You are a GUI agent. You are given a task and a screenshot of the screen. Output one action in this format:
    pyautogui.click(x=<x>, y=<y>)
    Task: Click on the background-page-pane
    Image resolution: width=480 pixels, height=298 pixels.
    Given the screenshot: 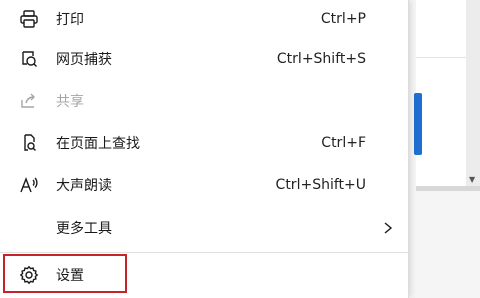 What is the action you would take?
    pyautogui.click(x=441, y=93)
    